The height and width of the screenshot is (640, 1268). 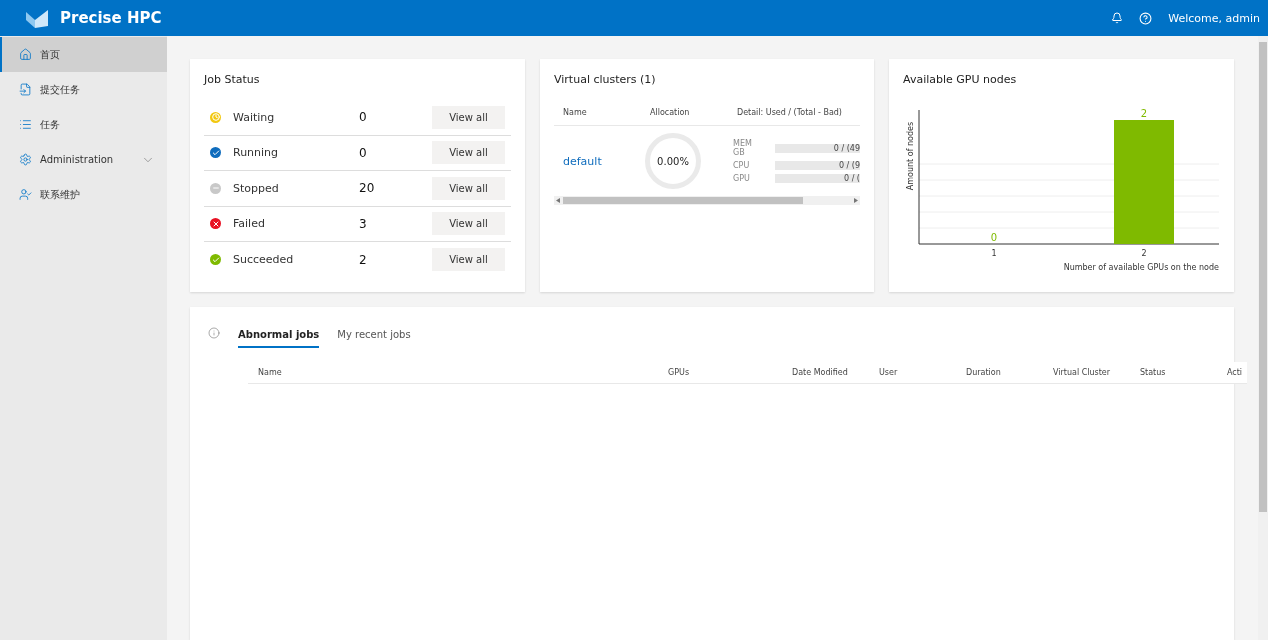 What do you see at coordinates (25, 194) in the screenshot?
I see `person-icon` at bounding box center [25, 194].